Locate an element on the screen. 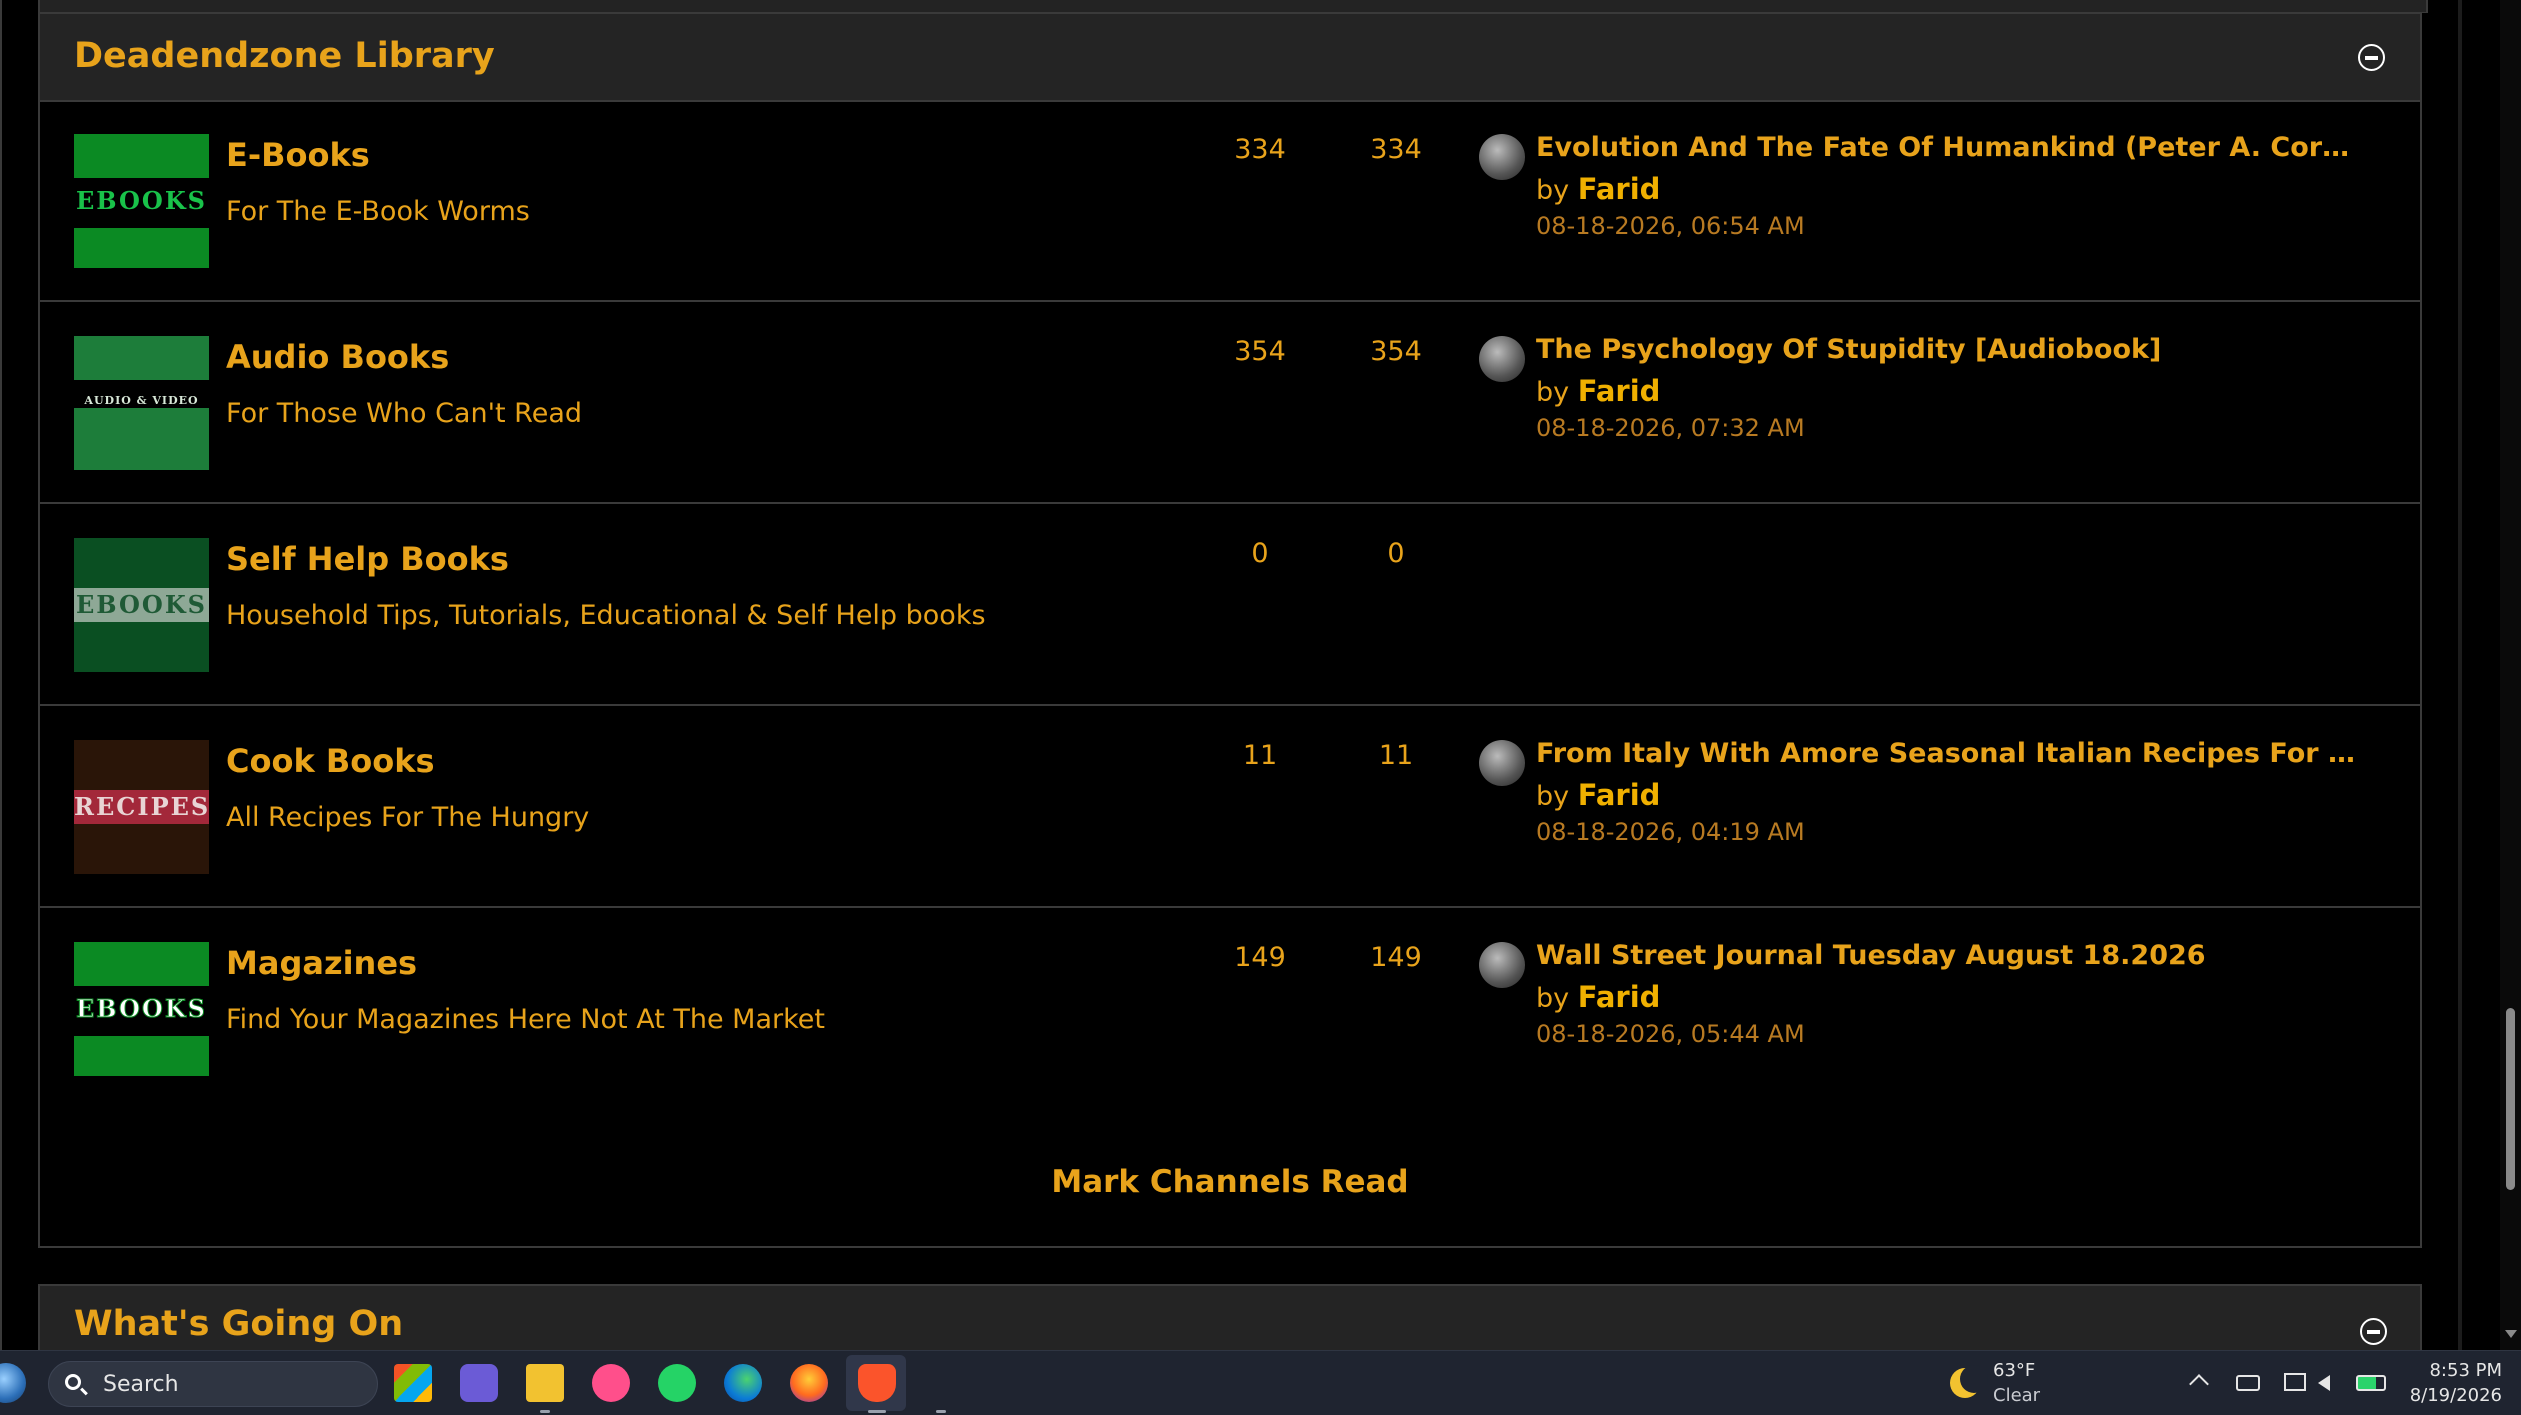 The image size is (2521, 1415). file-explorer-icon is located at coordinates (545, 1383).